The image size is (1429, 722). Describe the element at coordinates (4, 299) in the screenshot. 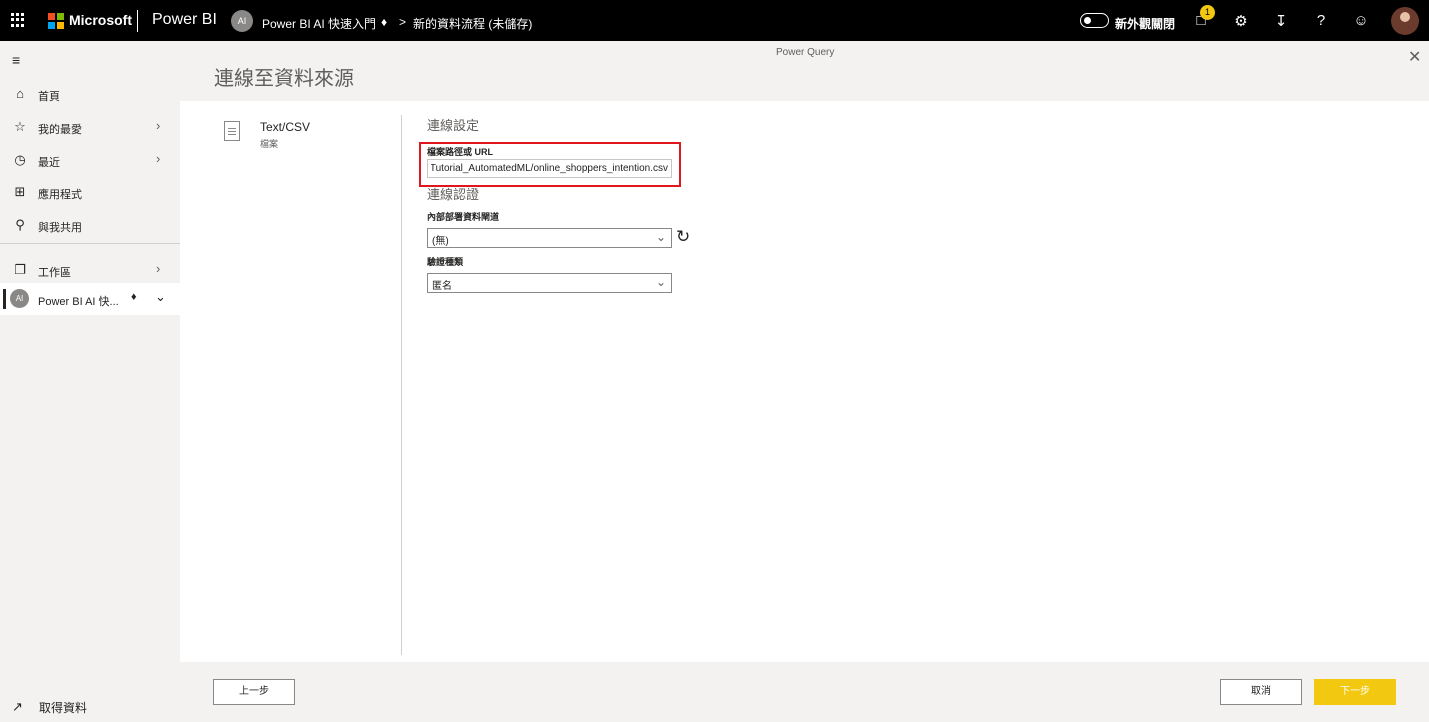

I see `selected-indicator` at that location.